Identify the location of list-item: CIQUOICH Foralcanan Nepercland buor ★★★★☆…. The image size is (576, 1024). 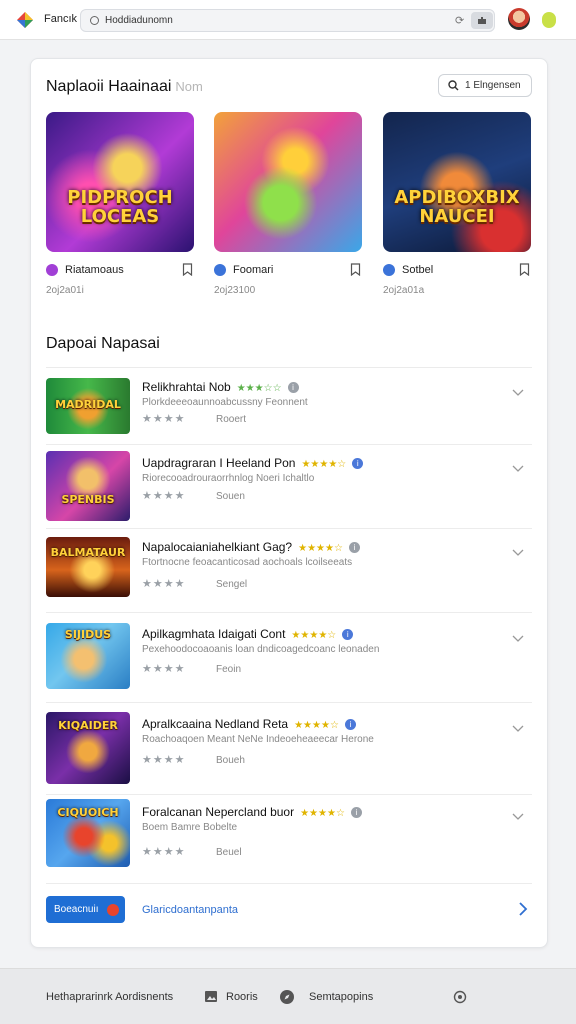
(289, 839).